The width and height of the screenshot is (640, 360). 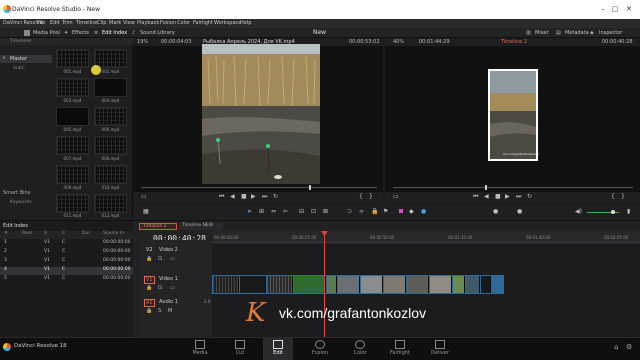 What do you see at coordinates (66, 262) in the screenshot?
I see `table-row: 3 V1 C 00:00:00:00` at bounding box center [66, 262].